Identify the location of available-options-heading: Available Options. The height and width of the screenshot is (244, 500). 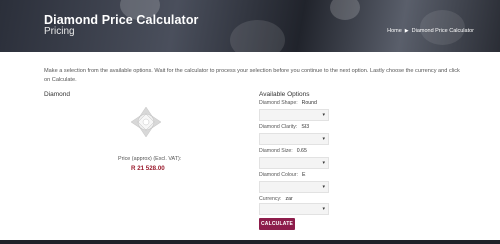
(284, 94).